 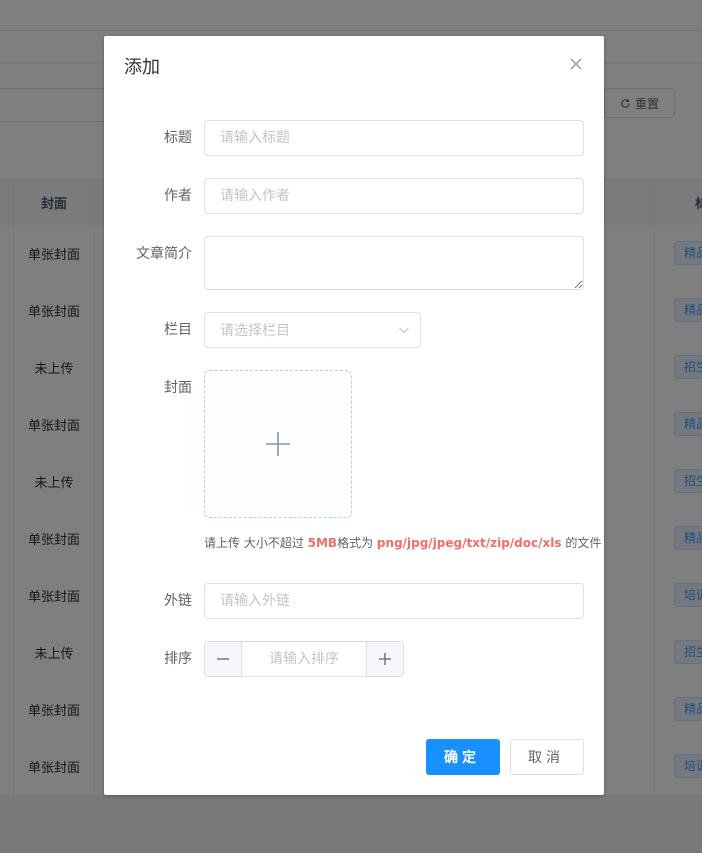 What do you see at coordinates (404, 330) in the screenshot?
I see `chevron-down-icon` at bounding box center [404, 330].